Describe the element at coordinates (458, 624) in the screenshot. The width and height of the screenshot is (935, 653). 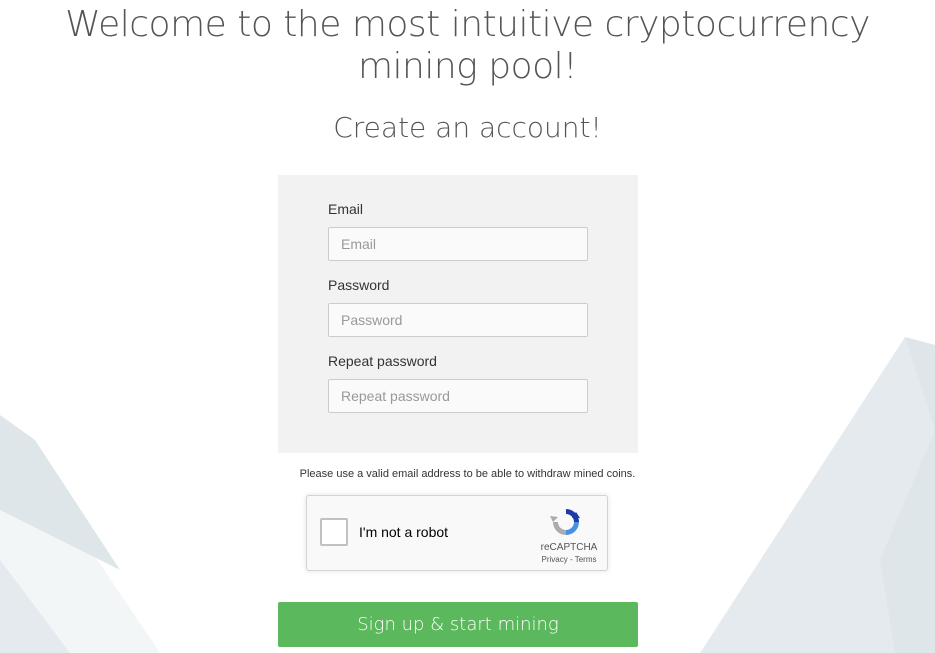
I see `signup-button: Sign up & start mining` at that location.